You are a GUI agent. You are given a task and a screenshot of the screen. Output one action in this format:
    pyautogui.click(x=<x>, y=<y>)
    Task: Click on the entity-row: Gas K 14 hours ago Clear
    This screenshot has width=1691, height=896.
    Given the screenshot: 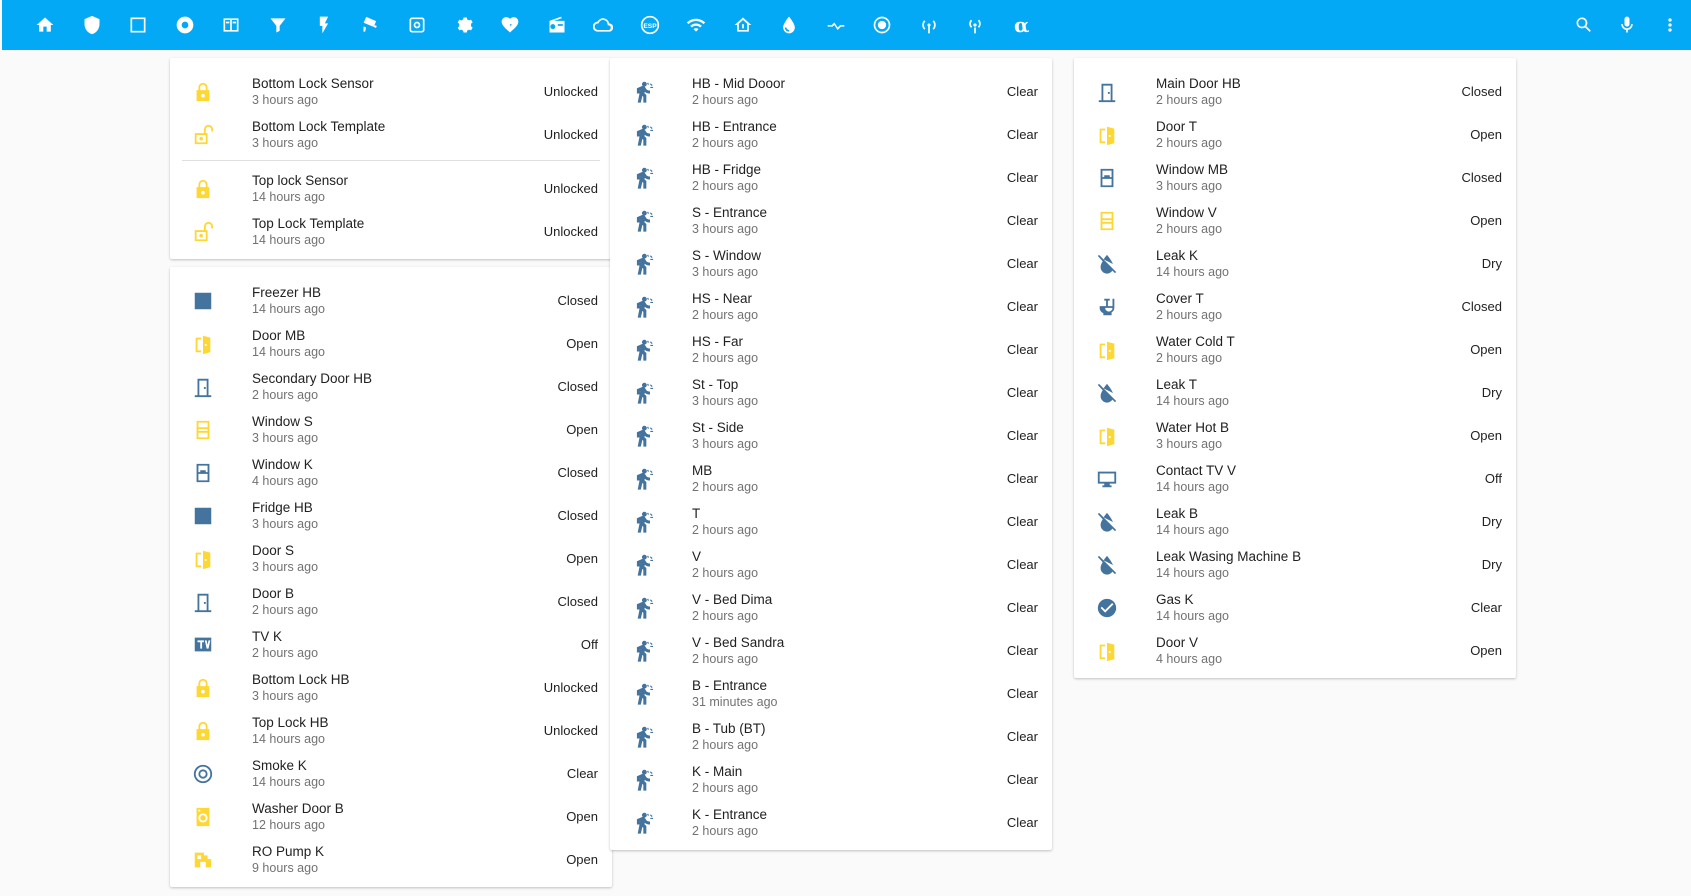 What is the action you would take?
    pyautogui.click(x=1295, y=607)
    